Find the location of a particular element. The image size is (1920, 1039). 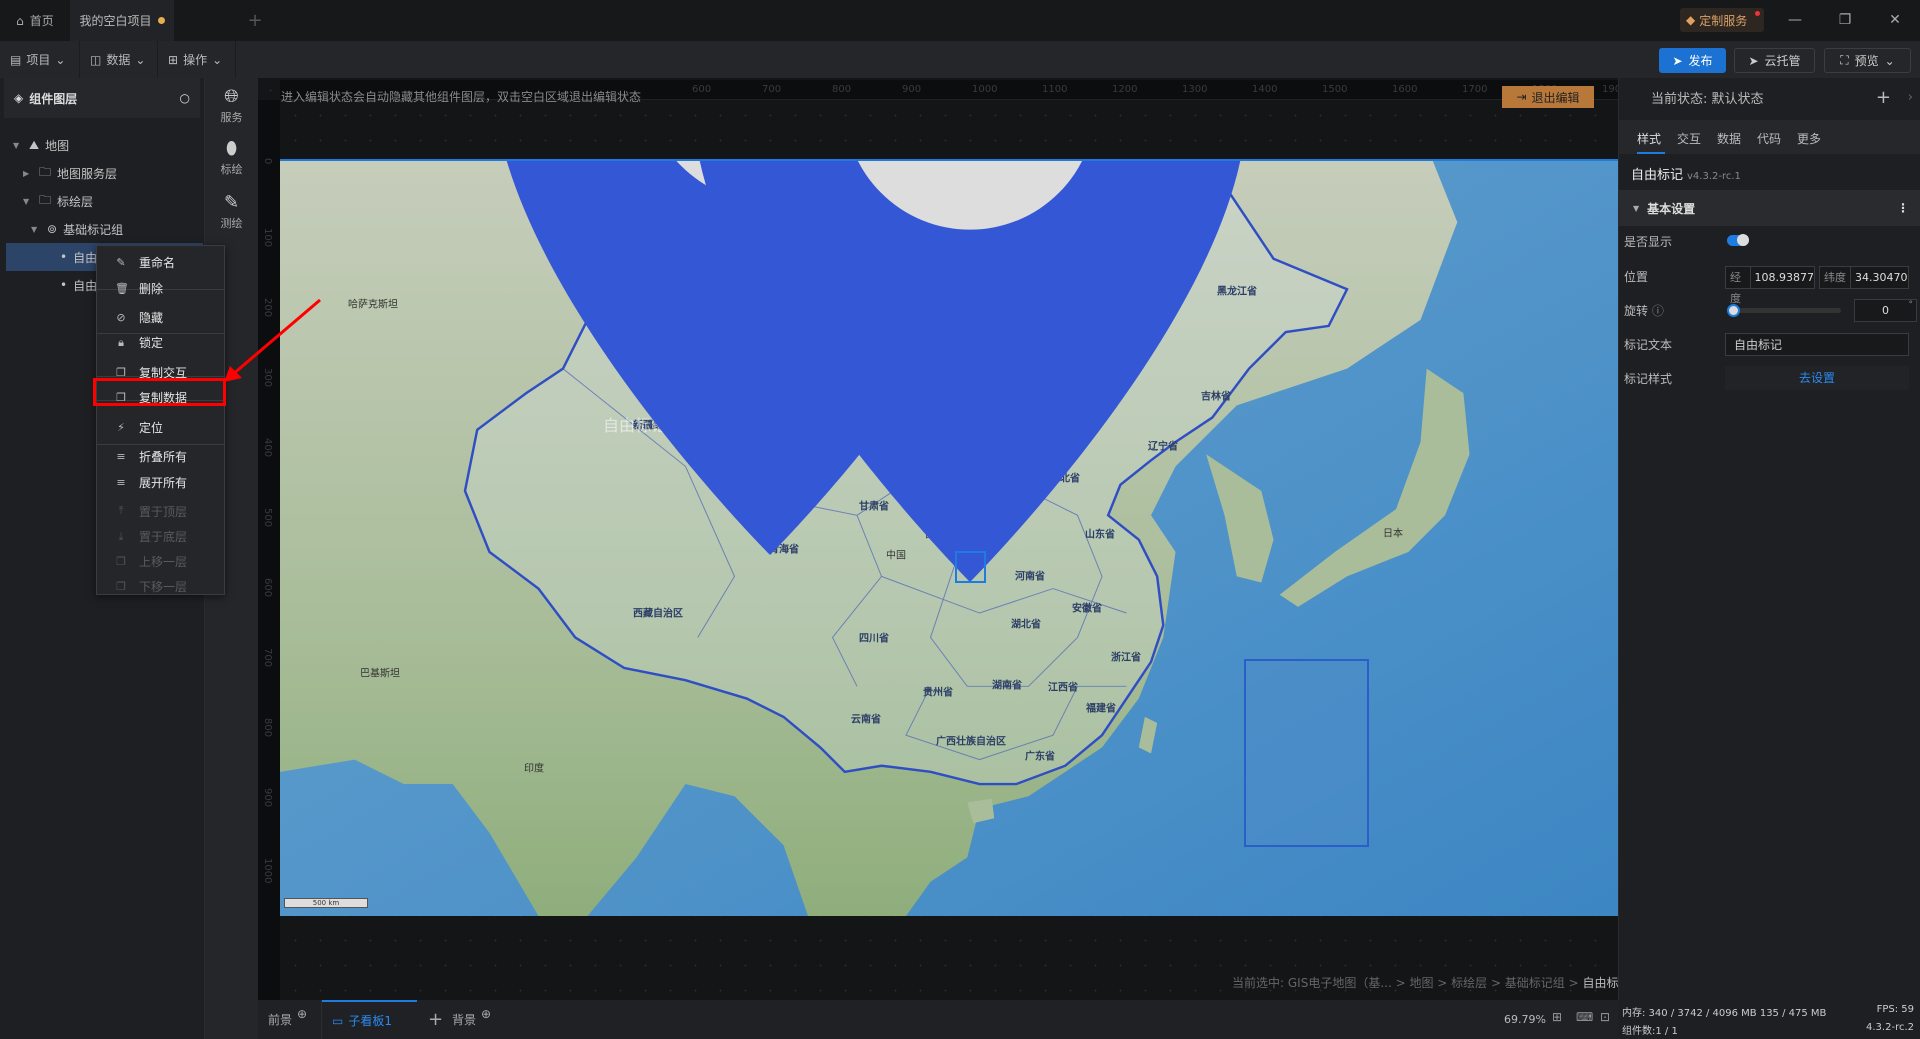

menu-item-delete: 🗑︎ 删除 is located at coordinates (160, 288).